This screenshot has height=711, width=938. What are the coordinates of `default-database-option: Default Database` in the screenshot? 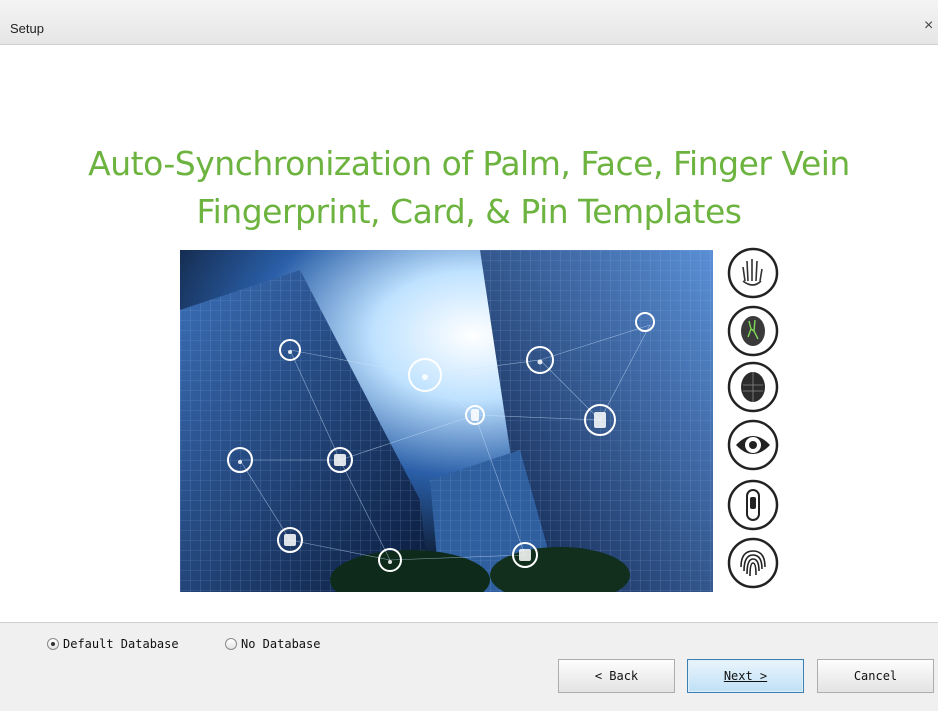 It's located at (113, 644).